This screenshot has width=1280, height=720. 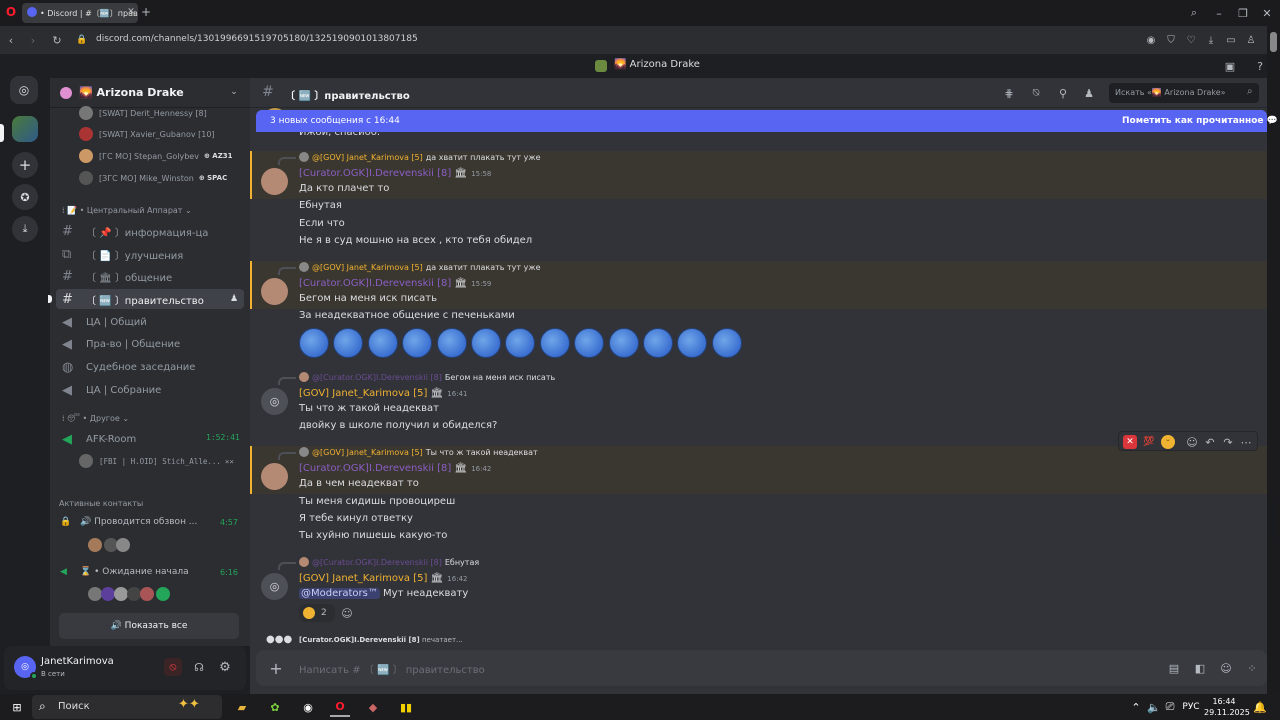 What do you see at coordinates (317, 613) in the screenshot?
I see `reaction-pill: 2` at bounding box center [317, 613].